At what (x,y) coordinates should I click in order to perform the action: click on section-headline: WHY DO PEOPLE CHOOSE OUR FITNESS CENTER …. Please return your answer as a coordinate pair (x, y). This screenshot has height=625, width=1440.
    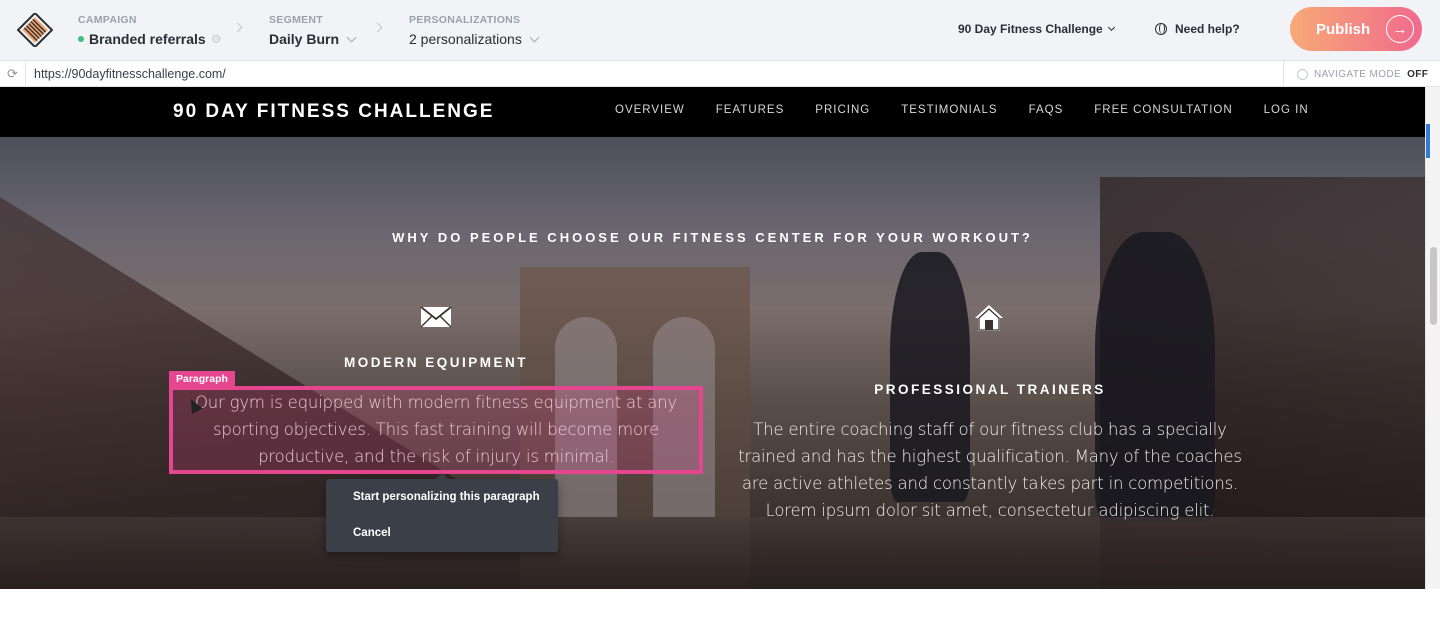
    Looking at the image, I should click on (712, 237).